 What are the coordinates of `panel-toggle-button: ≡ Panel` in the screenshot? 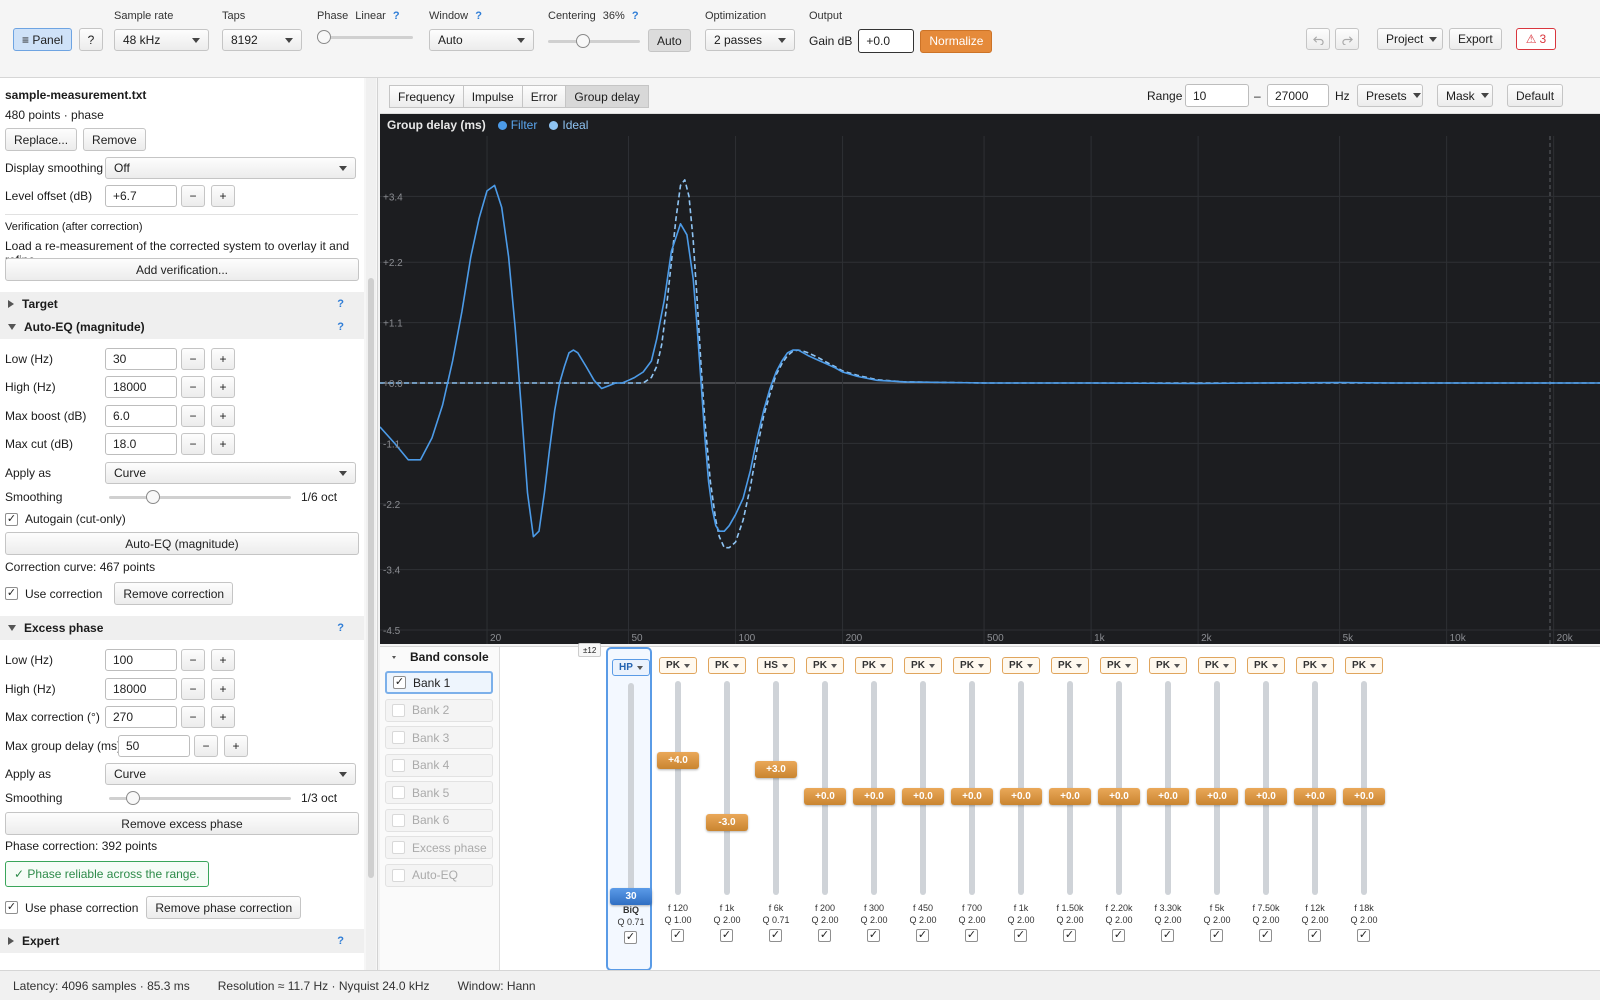 It's located at (43, 39).